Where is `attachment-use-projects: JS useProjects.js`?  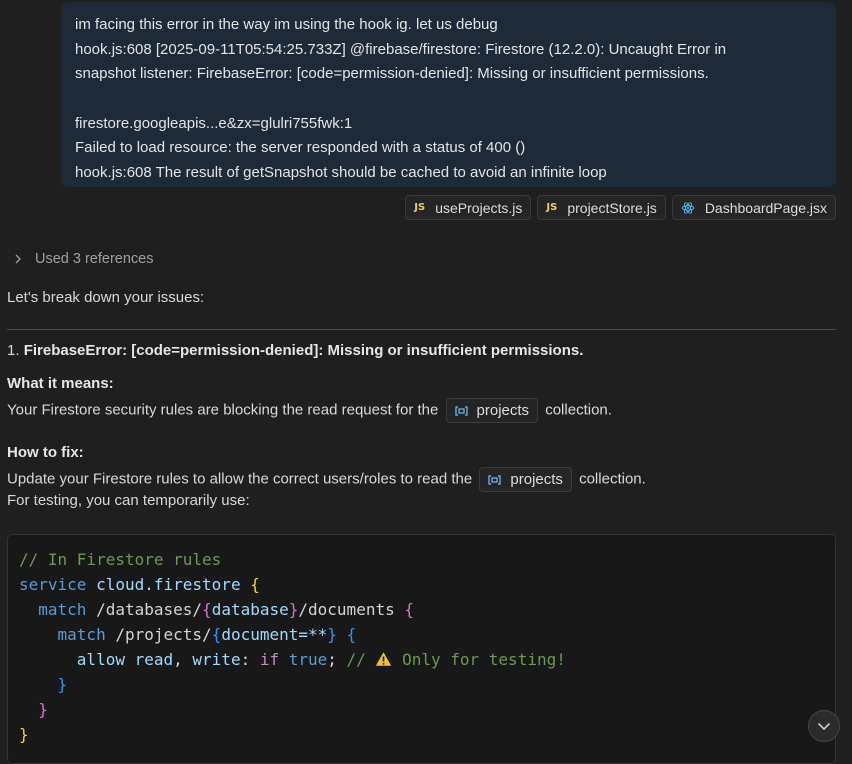
attachment-use-projects: JS useProjects.js is located at coordinates (468, 207).